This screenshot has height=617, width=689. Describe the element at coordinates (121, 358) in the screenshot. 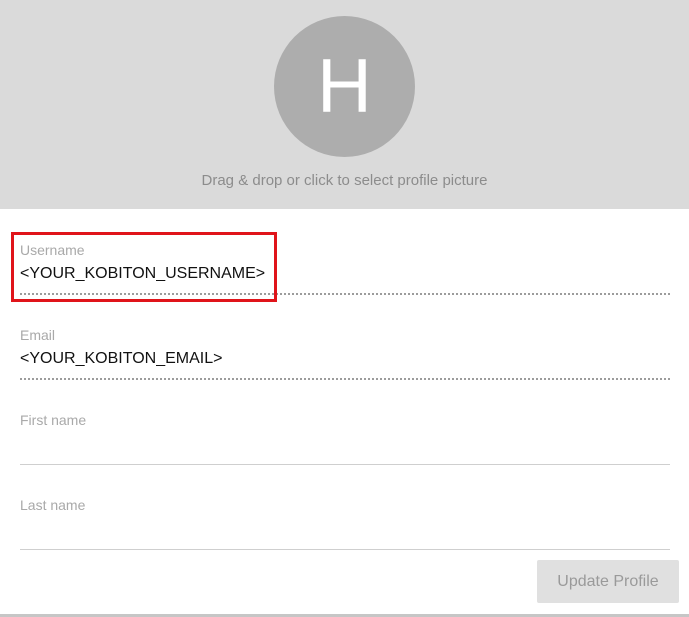

I see `email-value: <YOUR_KOBITON_EMAIL>` at that location.